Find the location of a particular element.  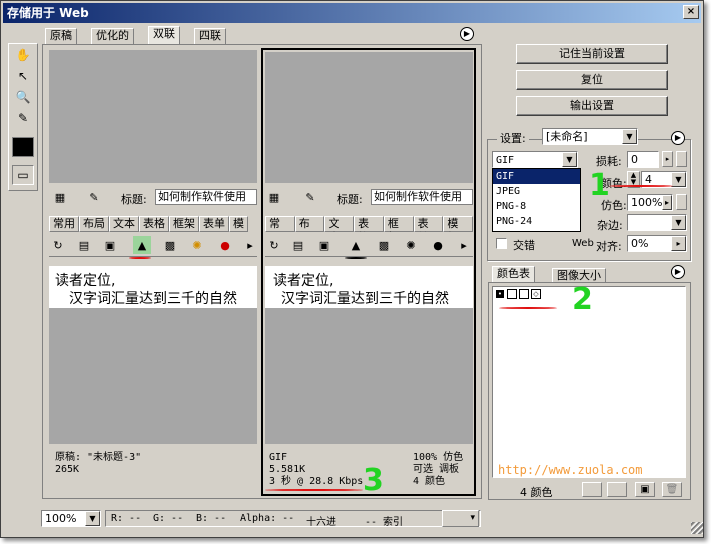

left-insert-tabs: 常用 布局 文本 表格 框架 表单 模 is located at coordinates (153, 224).